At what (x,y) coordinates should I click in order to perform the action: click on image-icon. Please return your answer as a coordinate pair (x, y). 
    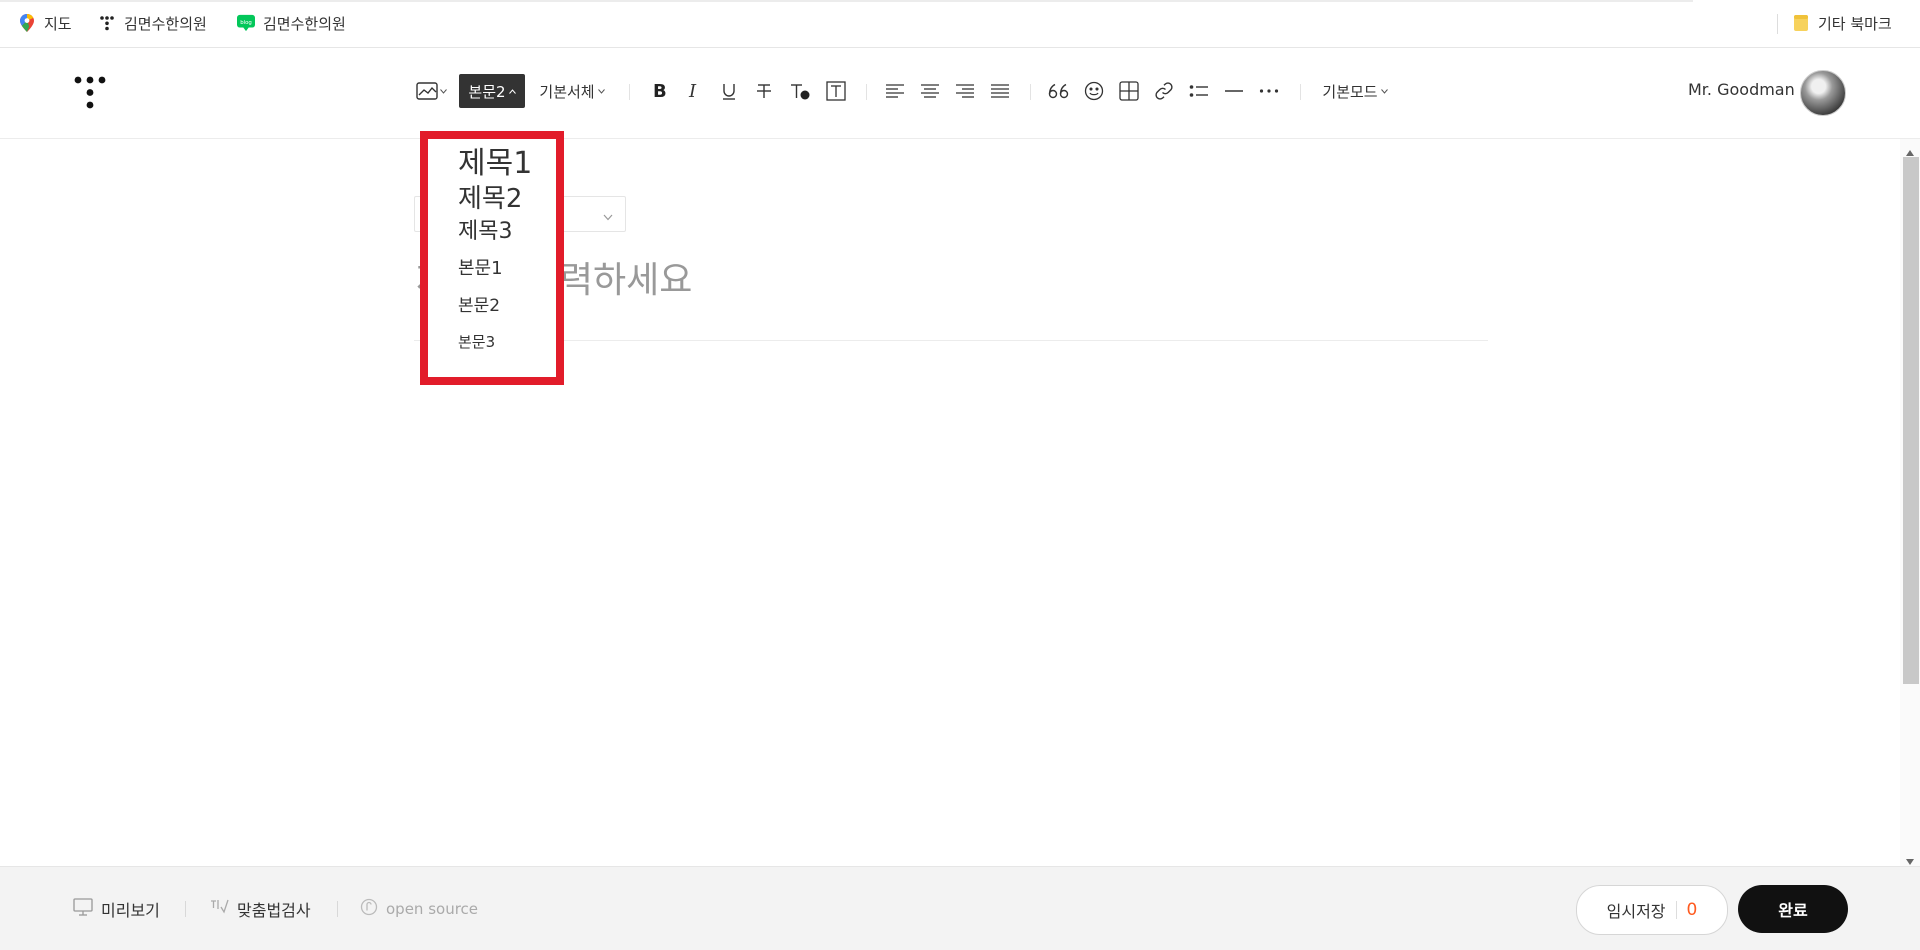
    Looking at the image, I should click on (426, 91).